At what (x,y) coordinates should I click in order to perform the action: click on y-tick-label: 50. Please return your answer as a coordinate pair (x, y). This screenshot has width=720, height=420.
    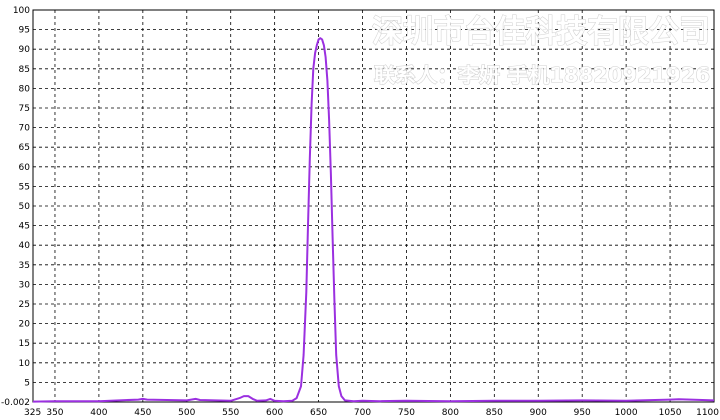
    Looking at the image, I should click on (25, 207).